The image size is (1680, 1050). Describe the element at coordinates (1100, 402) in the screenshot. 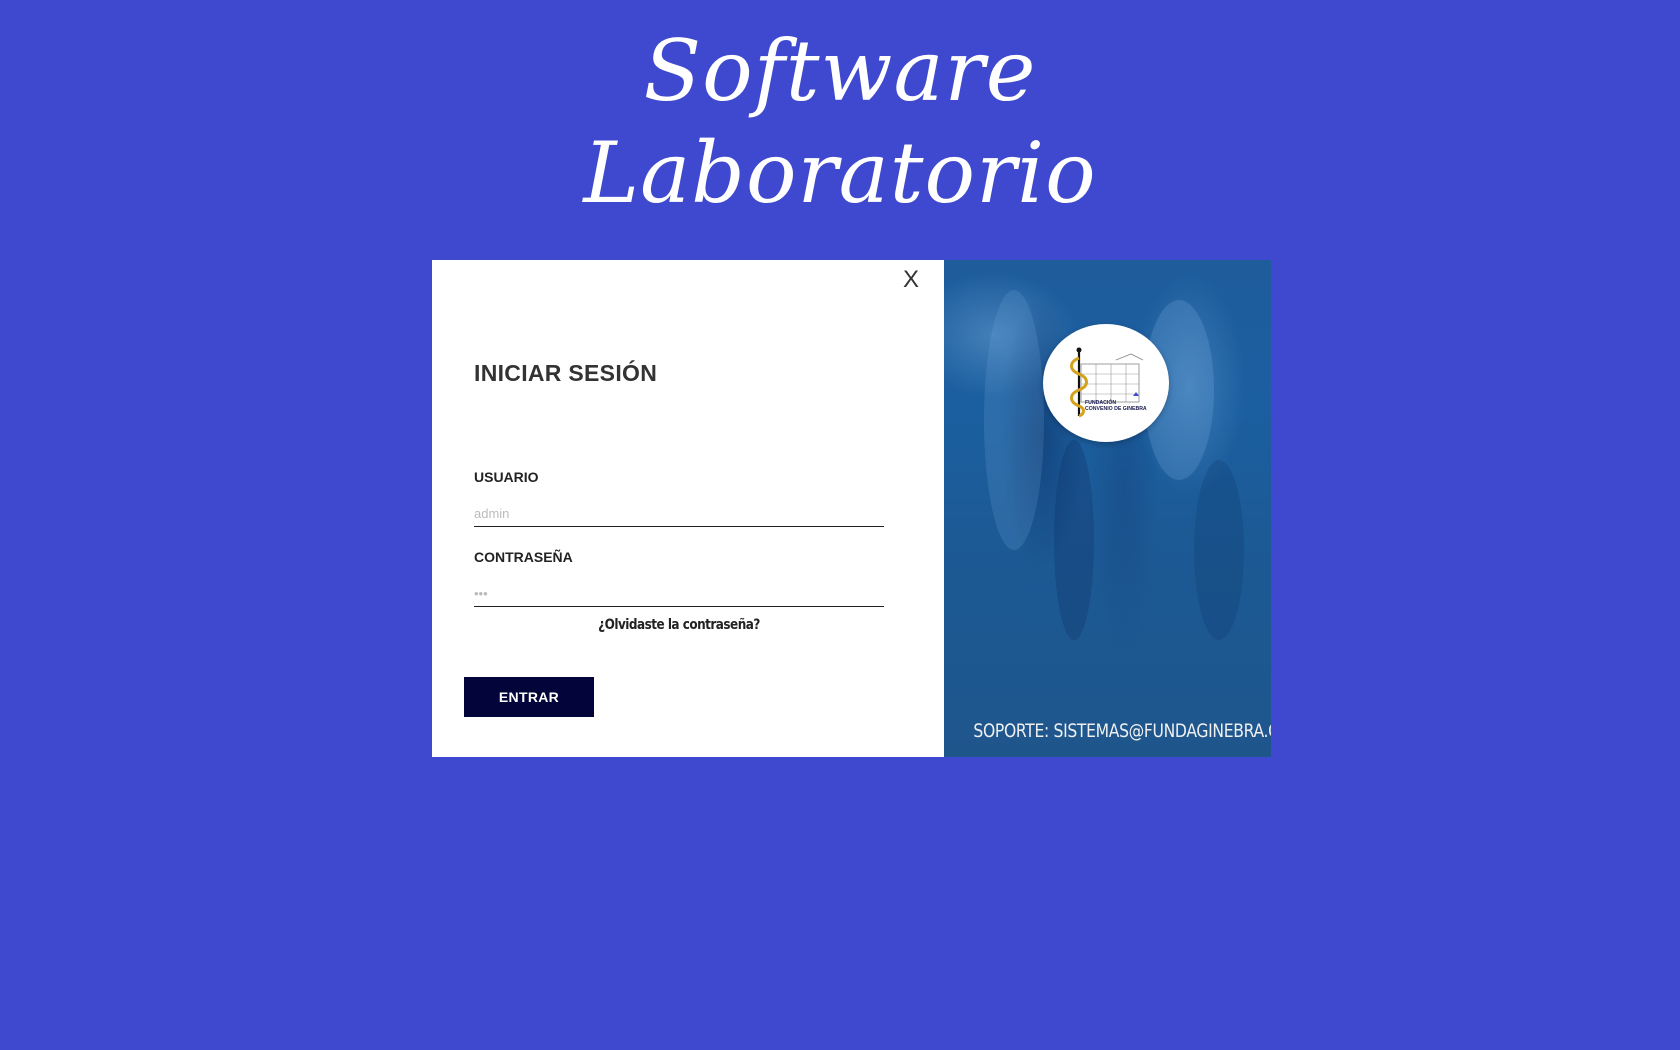

I see `logo-text: FUNDACIÓN` at that location.